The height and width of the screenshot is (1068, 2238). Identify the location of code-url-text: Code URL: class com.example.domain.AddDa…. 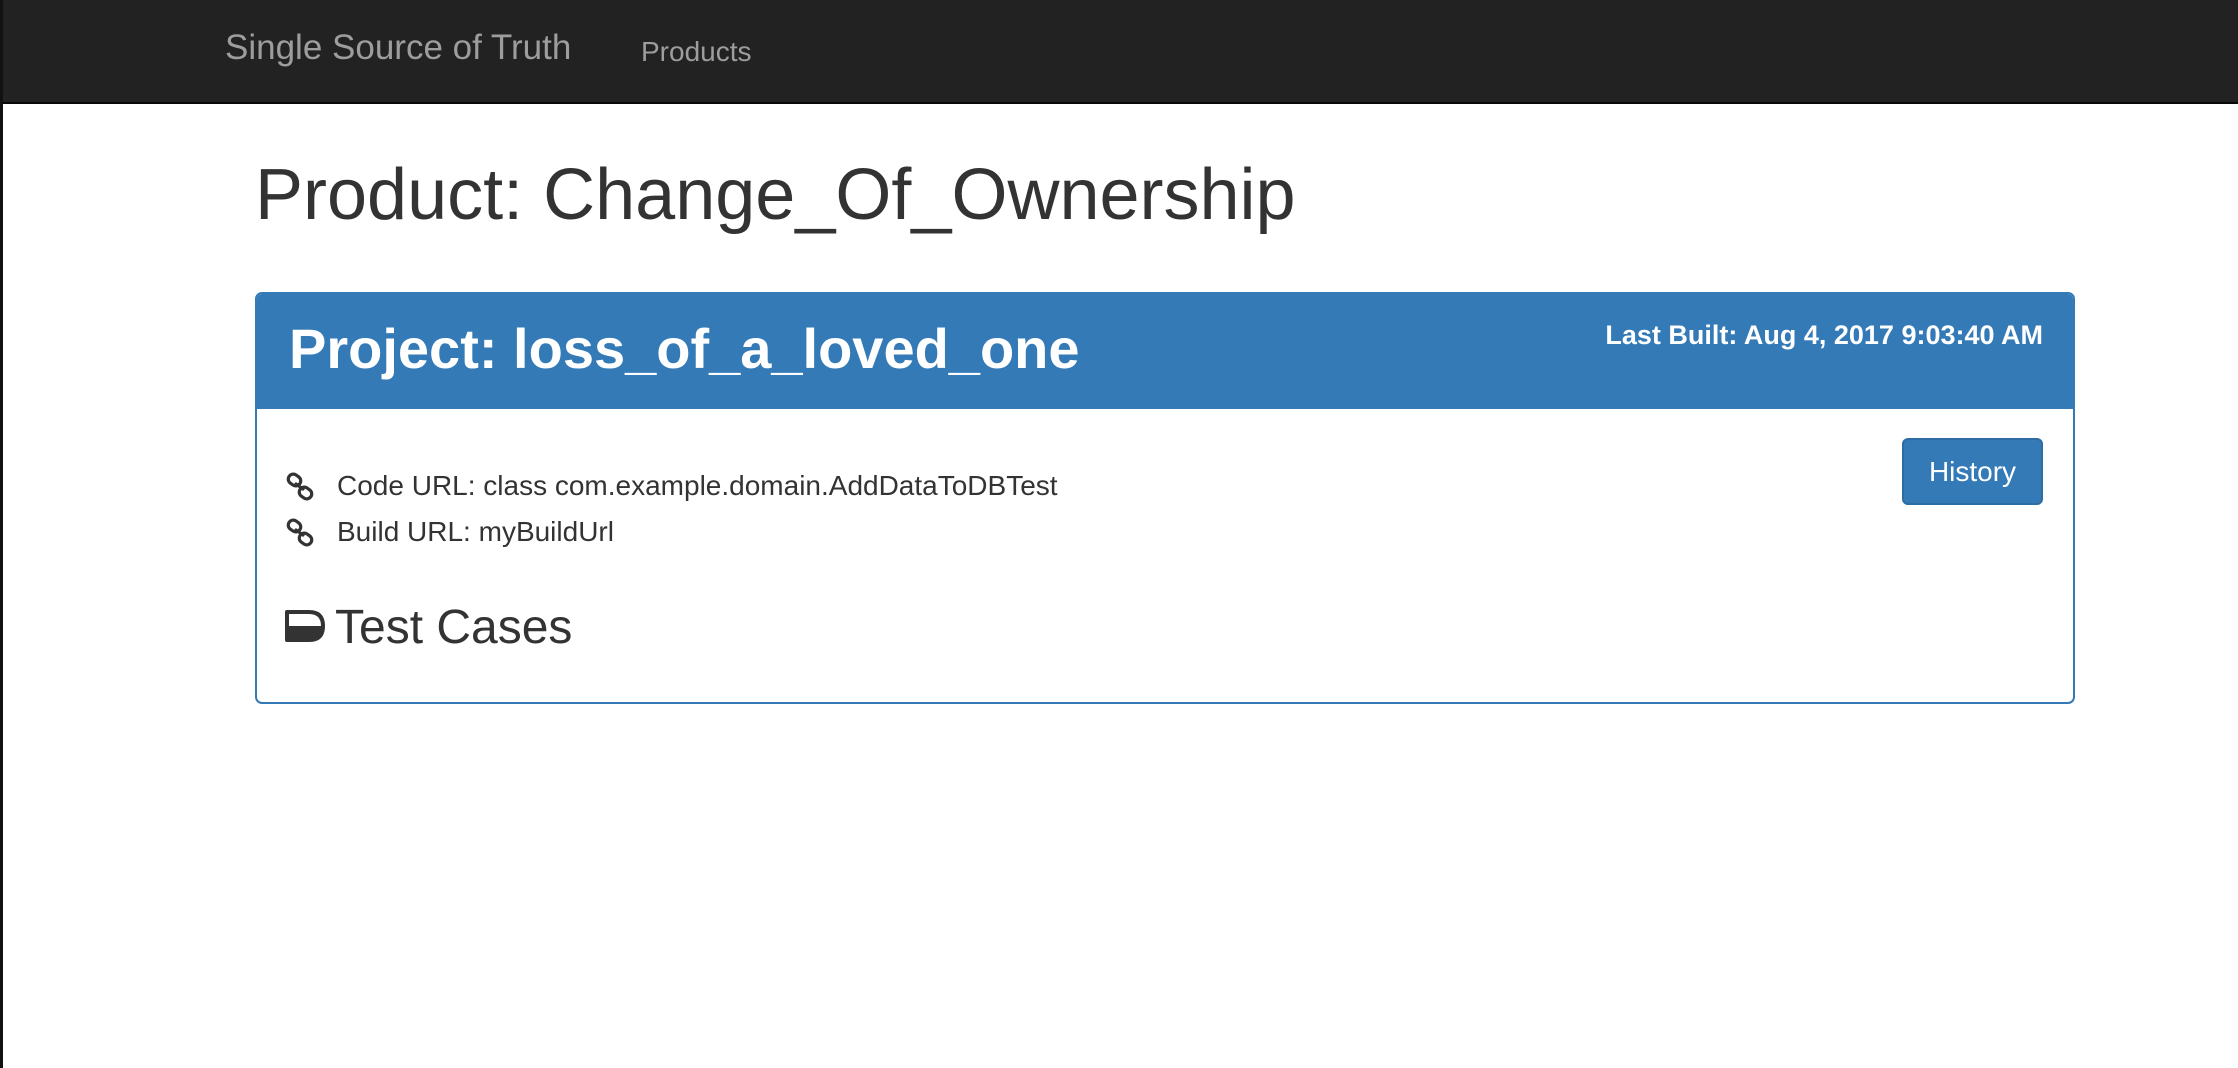
(697, 485).